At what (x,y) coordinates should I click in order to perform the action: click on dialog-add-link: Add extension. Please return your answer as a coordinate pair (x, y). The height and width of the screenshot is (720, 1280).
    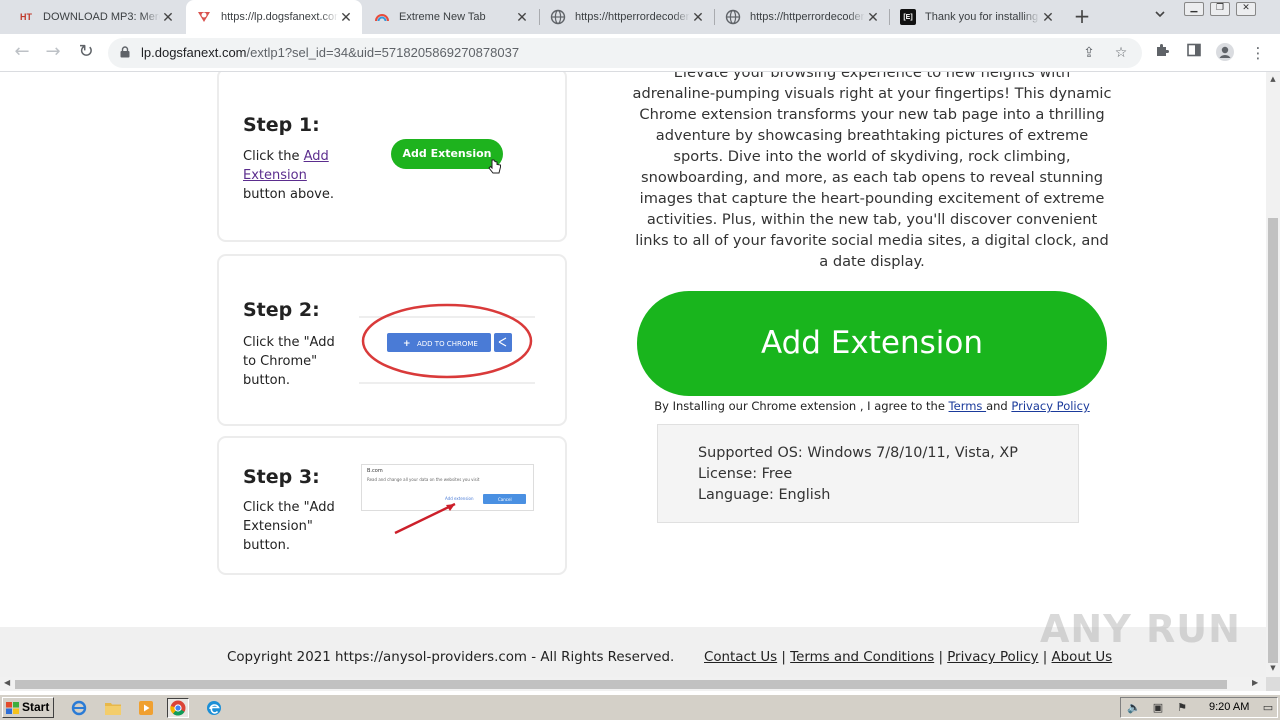
    Looking at the image, I should click on (459, 498).